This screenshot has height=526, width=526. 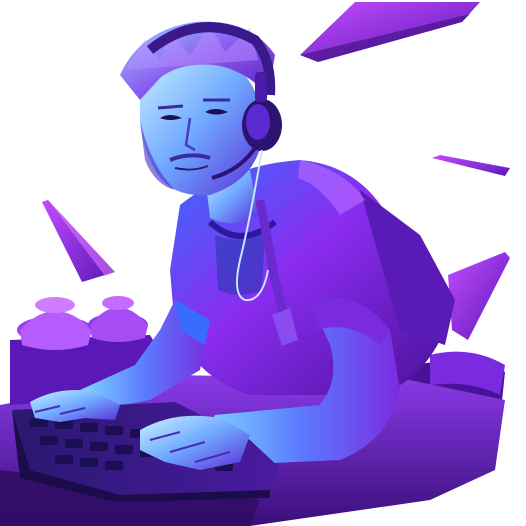 I want to click on shard-right-panel, so click(x=479, y=296).